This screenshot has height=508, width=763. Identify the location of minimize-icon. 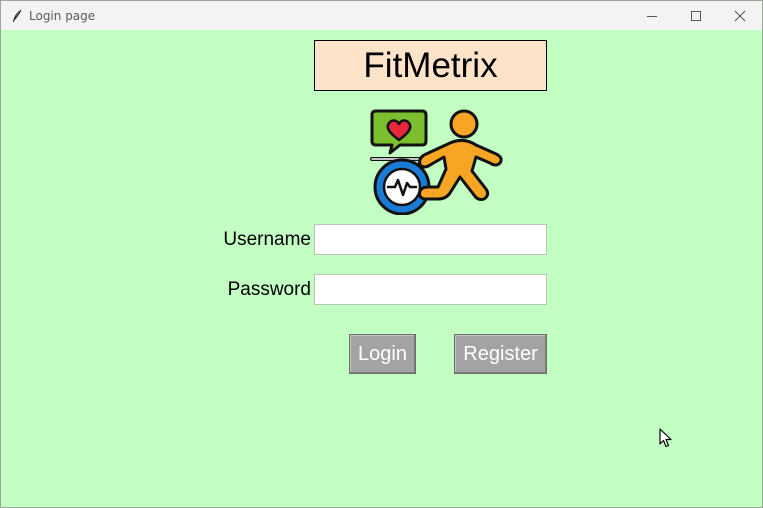
(652, 16).